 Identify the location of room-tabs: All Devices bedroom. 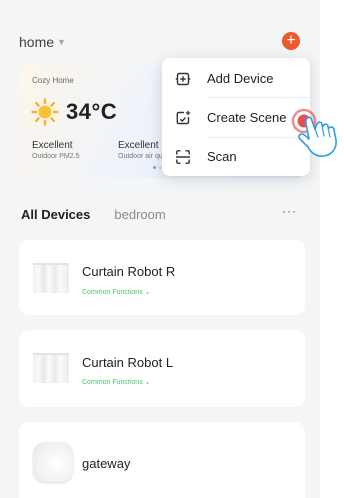
(93, 214).